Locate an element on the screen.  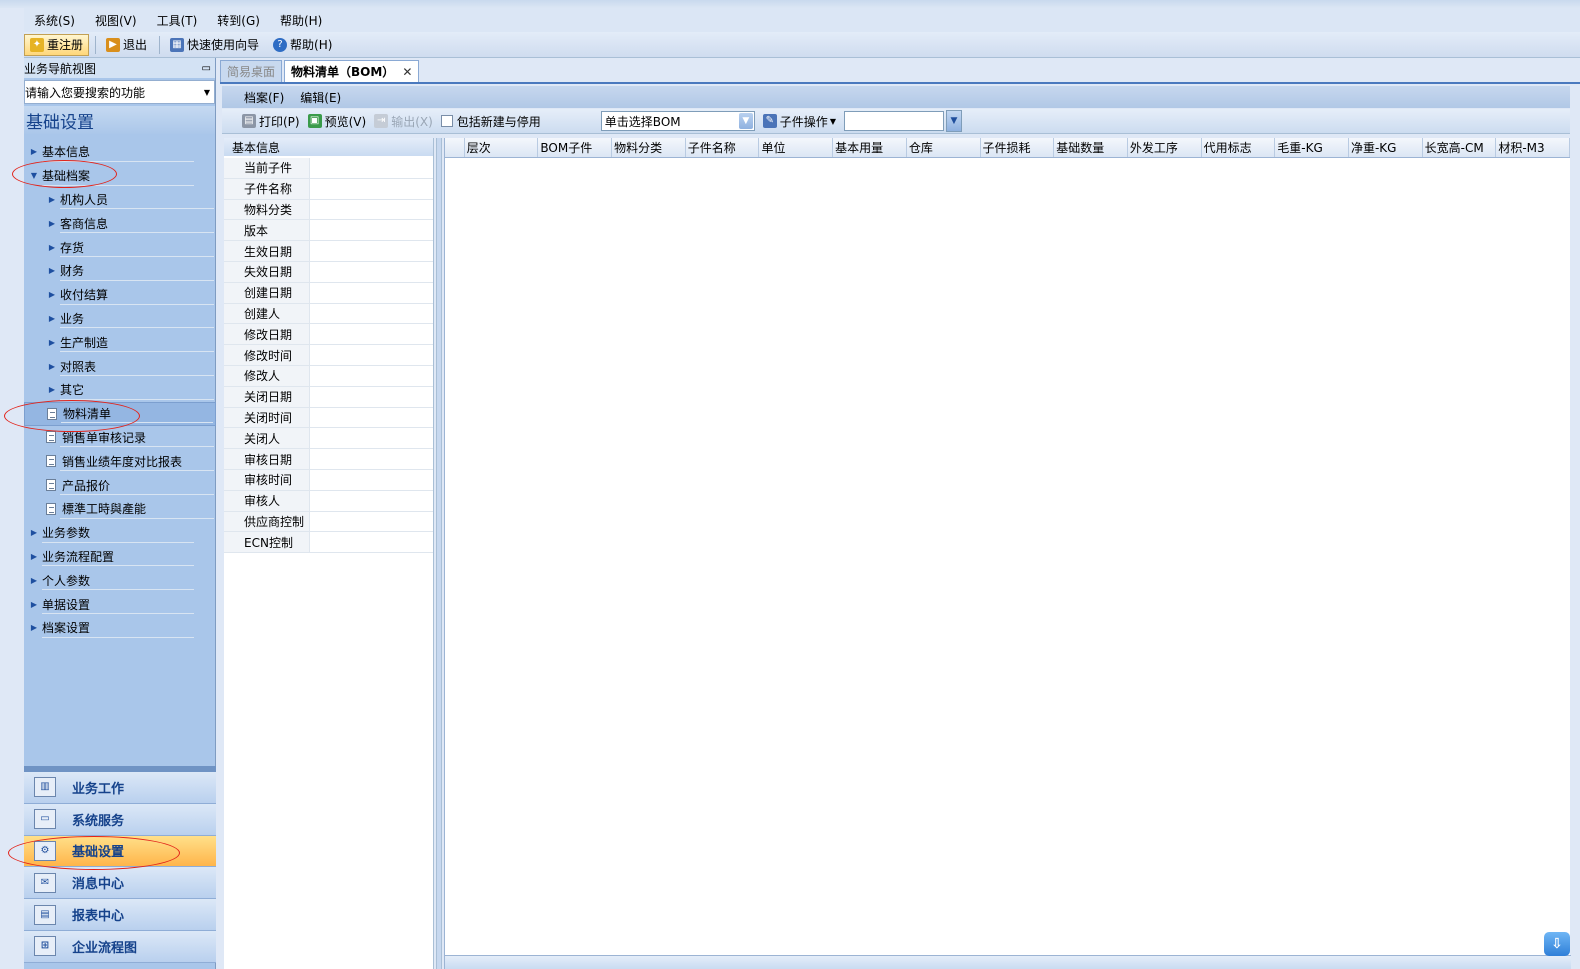
nav-tree-item: ▶ 档案设置 is located at coordinates (120, 628).